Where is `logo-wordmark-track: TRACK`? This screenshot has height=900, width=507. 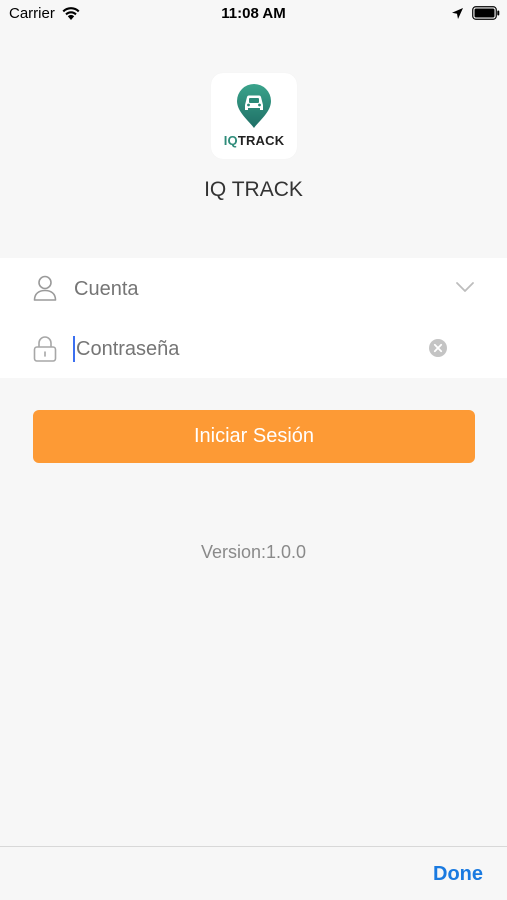 logo-wordmark-track: TRACK is located at coordinates (261, 140).